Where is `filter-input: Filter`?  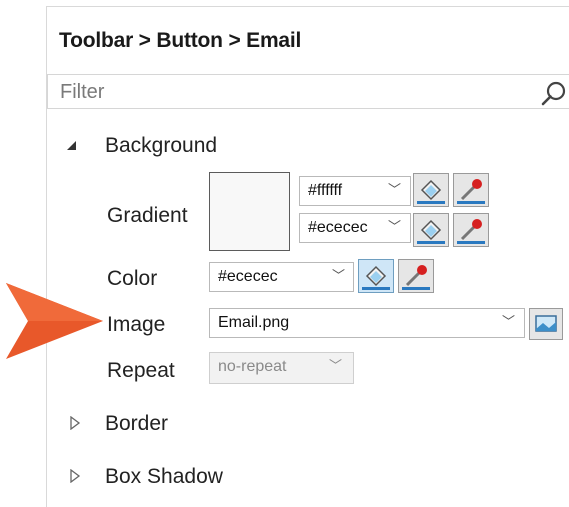 filter-input: Filter is located at coordinates (308, 91).